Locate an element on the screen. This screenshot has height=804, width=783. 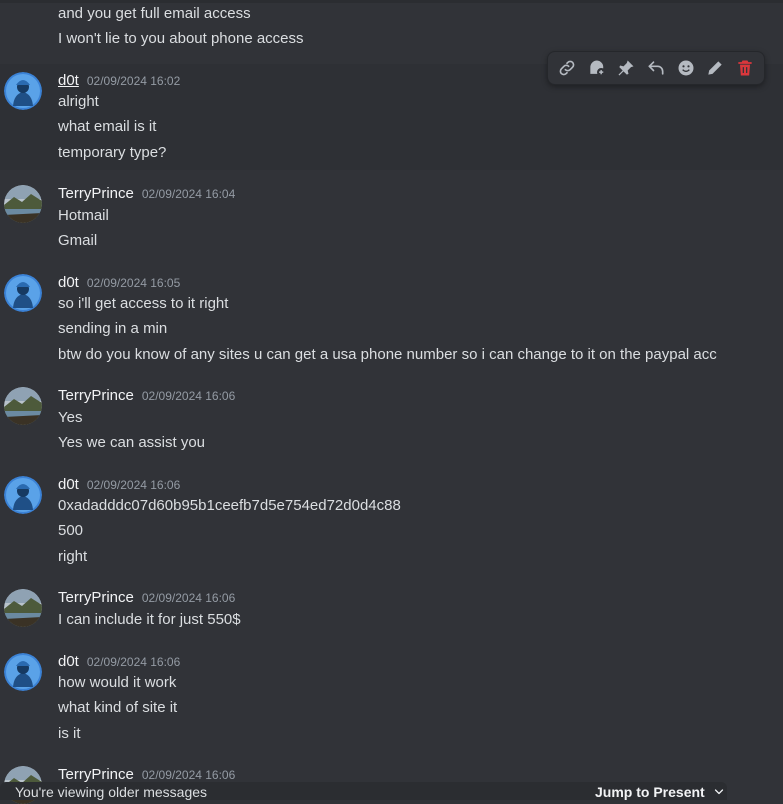
older-messages-label: You're viewing older messages is located at coordinates (111, 792).